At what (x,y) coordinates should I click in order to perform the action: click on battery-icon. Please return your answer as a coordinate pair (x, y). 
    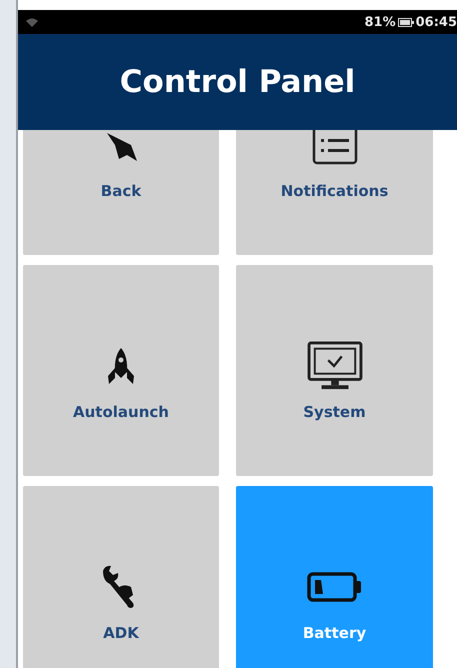
    Looking at the image, I should click on (406, 22).